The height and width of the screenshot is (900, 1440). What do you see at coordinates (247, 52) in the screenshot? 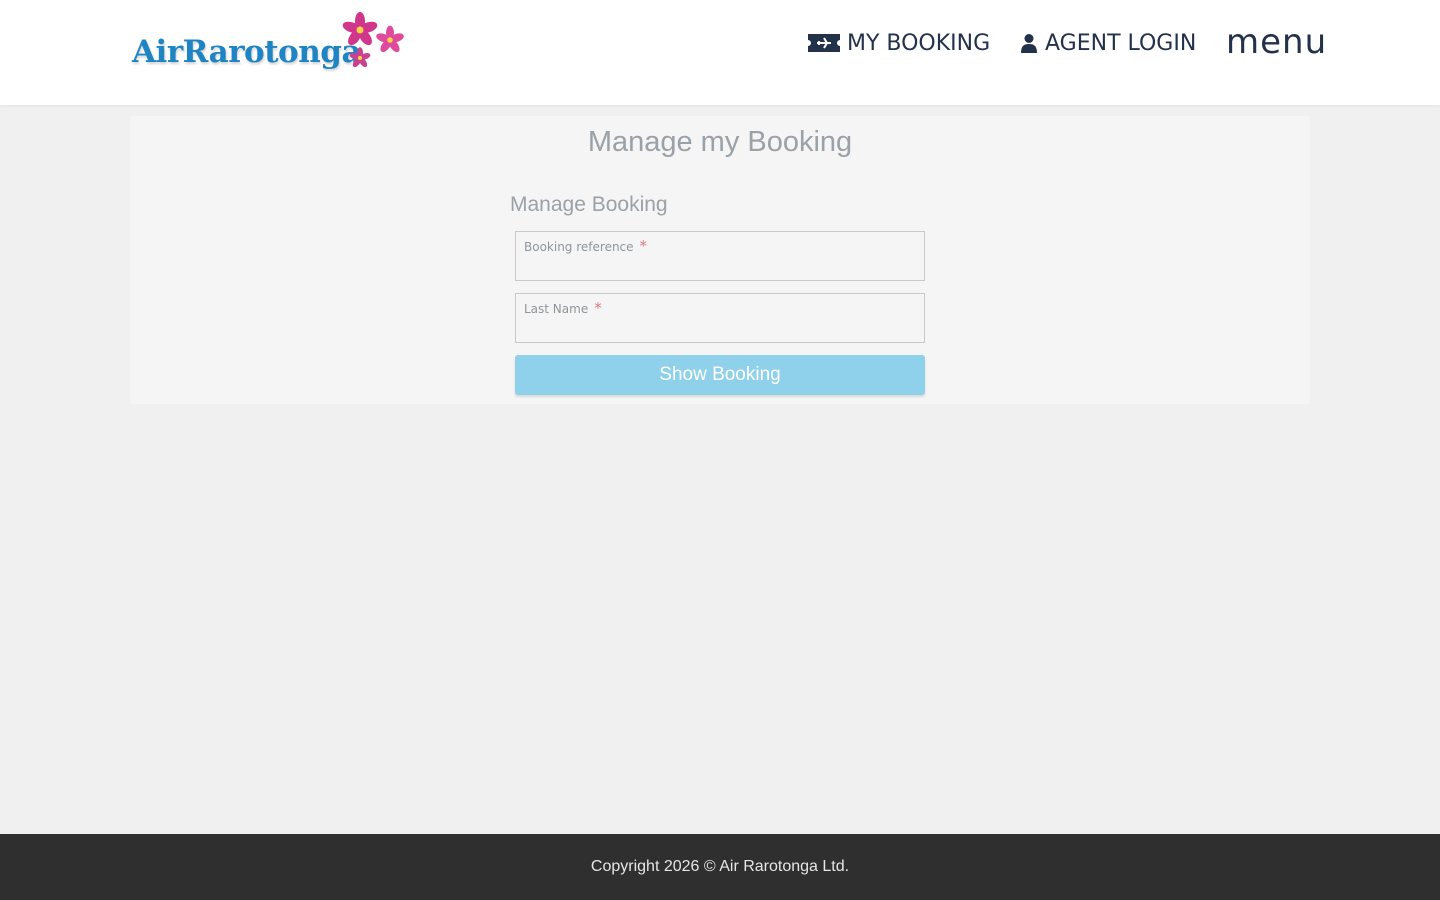
I see `logo-wordmark: AirRarotonga` at bounding box center [247, 52].